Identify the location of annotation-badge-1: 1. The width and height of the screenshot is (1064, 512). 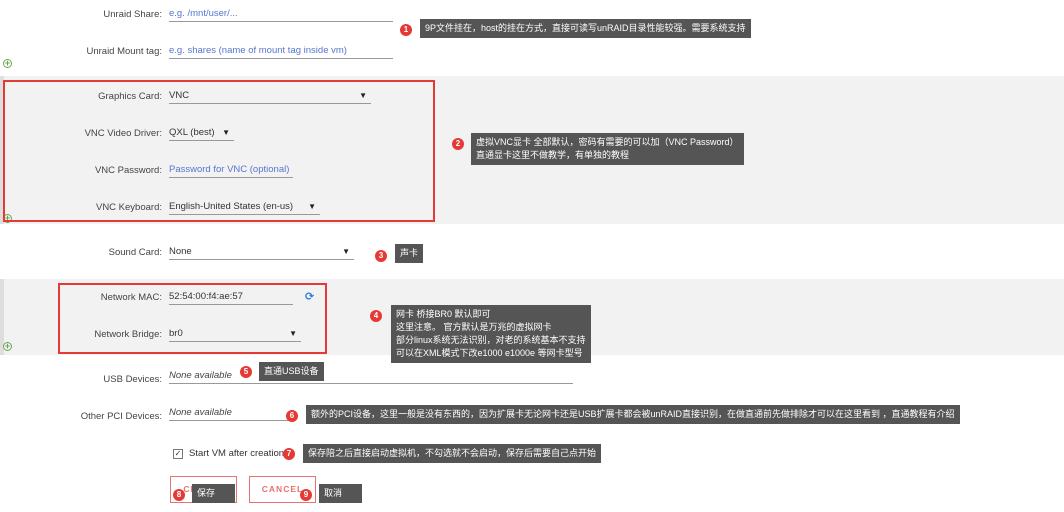
(406, 30).